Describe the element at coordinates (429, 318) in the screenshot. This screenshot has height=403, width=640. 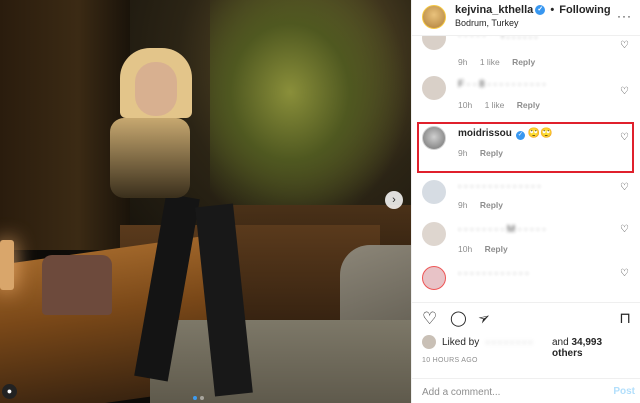
I see `like-heart-icon: ♡` at that location.